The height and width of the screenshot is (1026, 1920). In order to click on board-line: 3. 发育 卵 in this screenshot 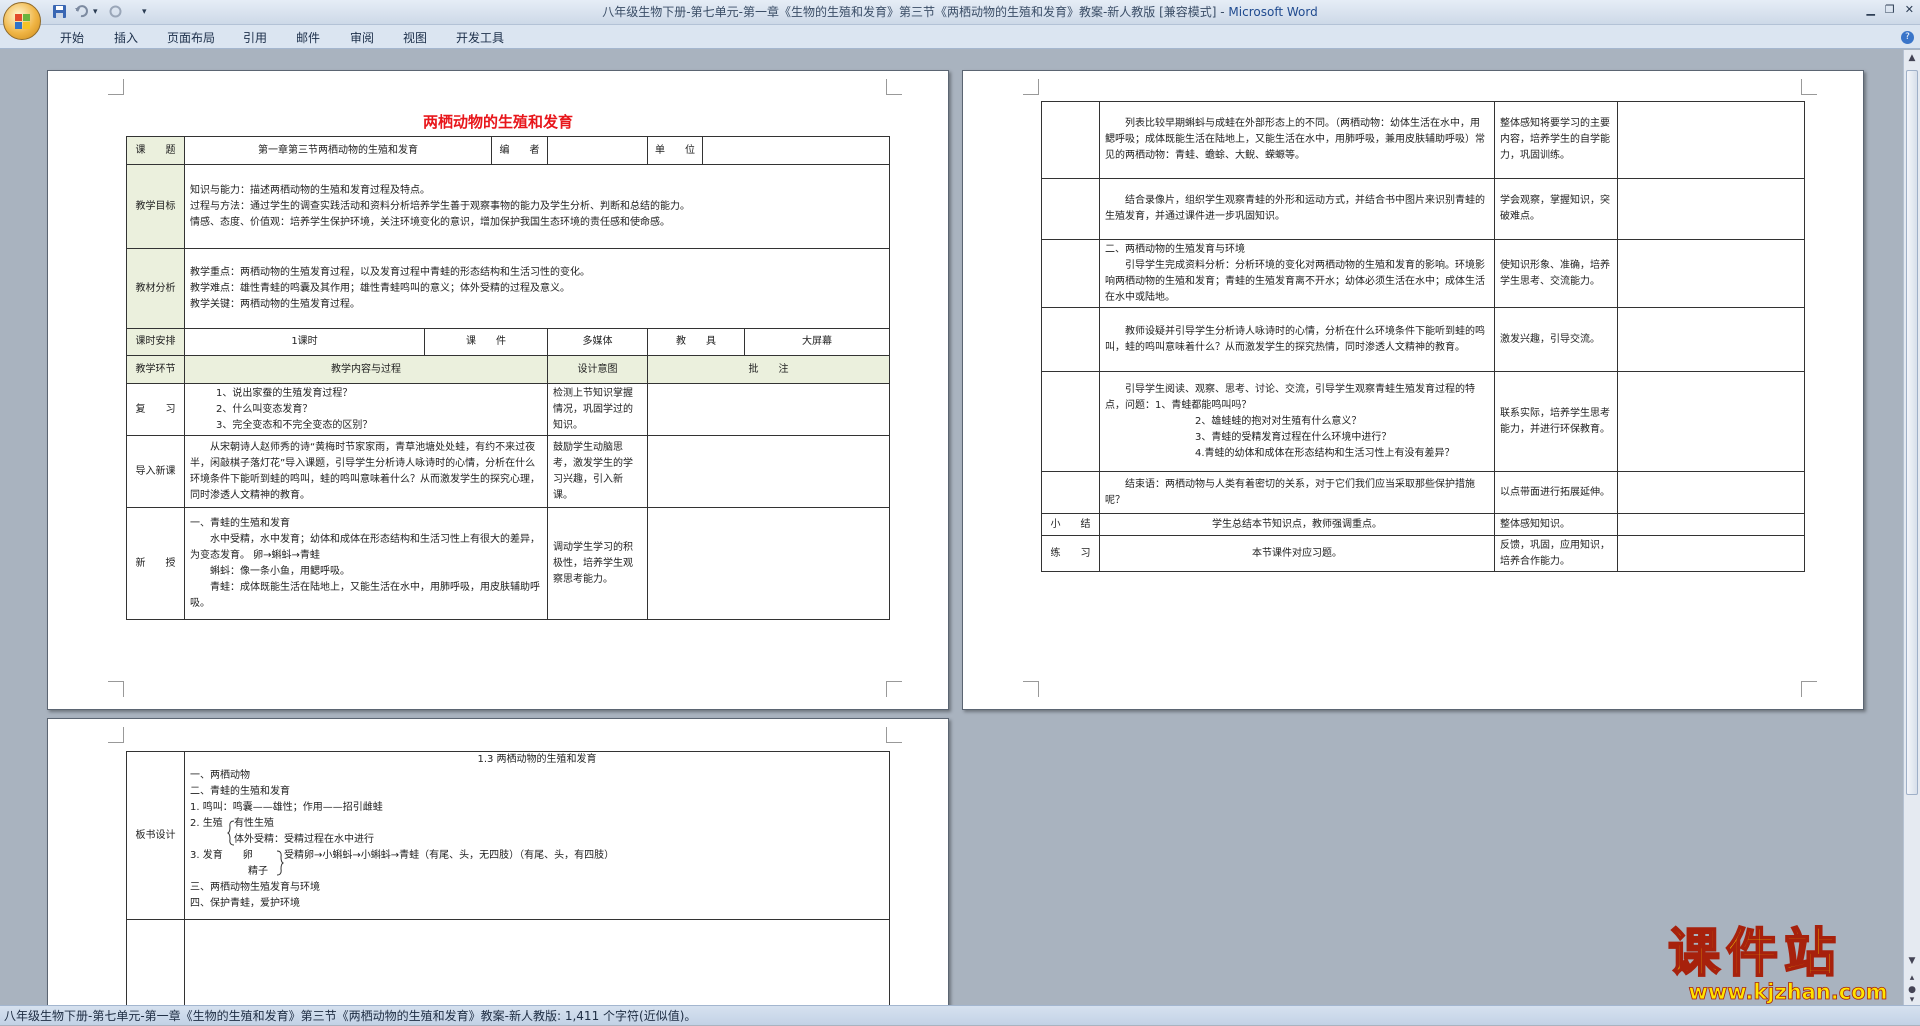, I will do `click(221, 855)`.